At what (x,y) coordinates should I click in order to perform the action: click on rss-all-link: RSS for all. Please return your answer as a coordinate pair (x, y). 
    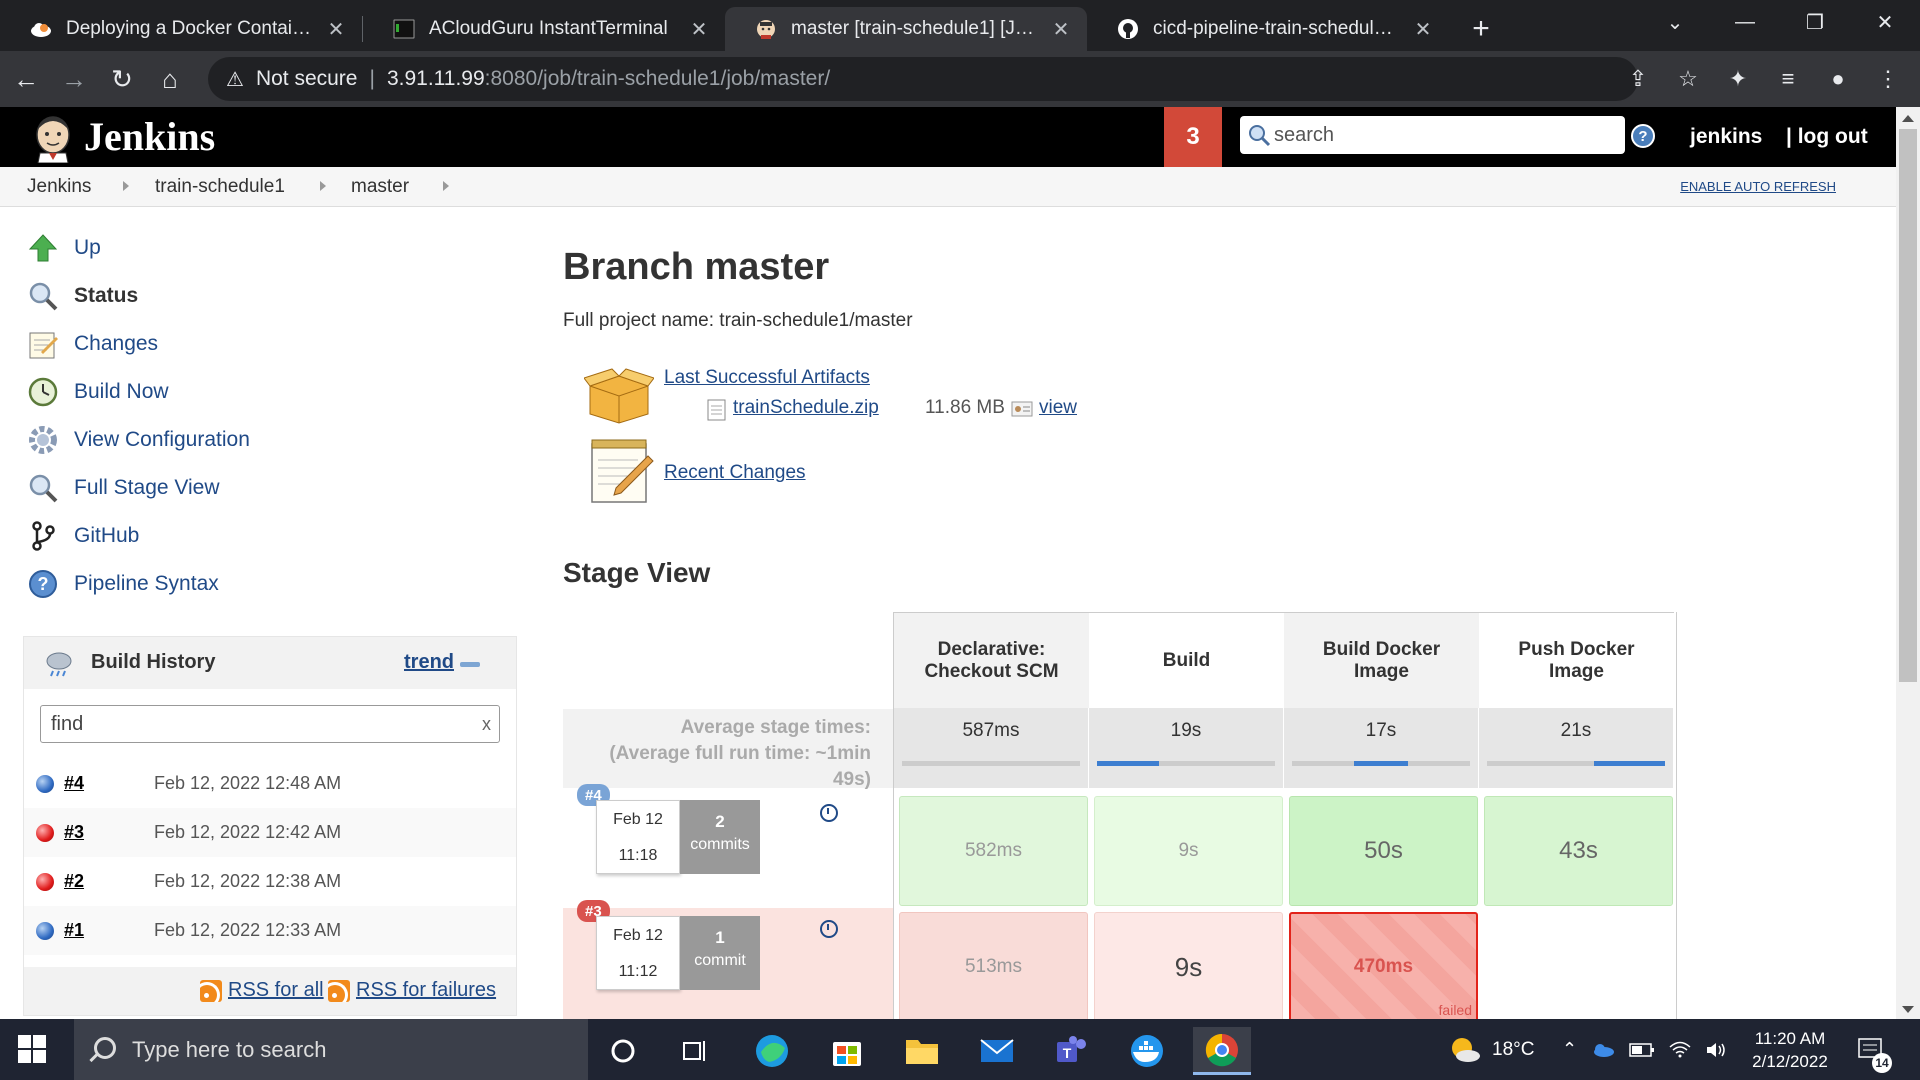
    Looking at the image, I should click on (262, 990).